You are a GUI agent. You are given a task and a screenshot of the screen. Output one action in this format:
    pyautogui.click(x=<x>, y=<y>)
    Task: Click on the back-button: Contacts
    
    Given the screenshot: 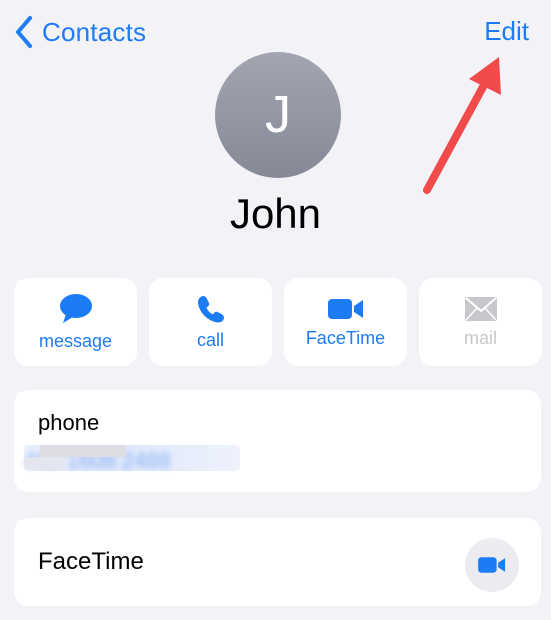 What is the action you would take?
    pyautogui.click(x=80, y=32)
    